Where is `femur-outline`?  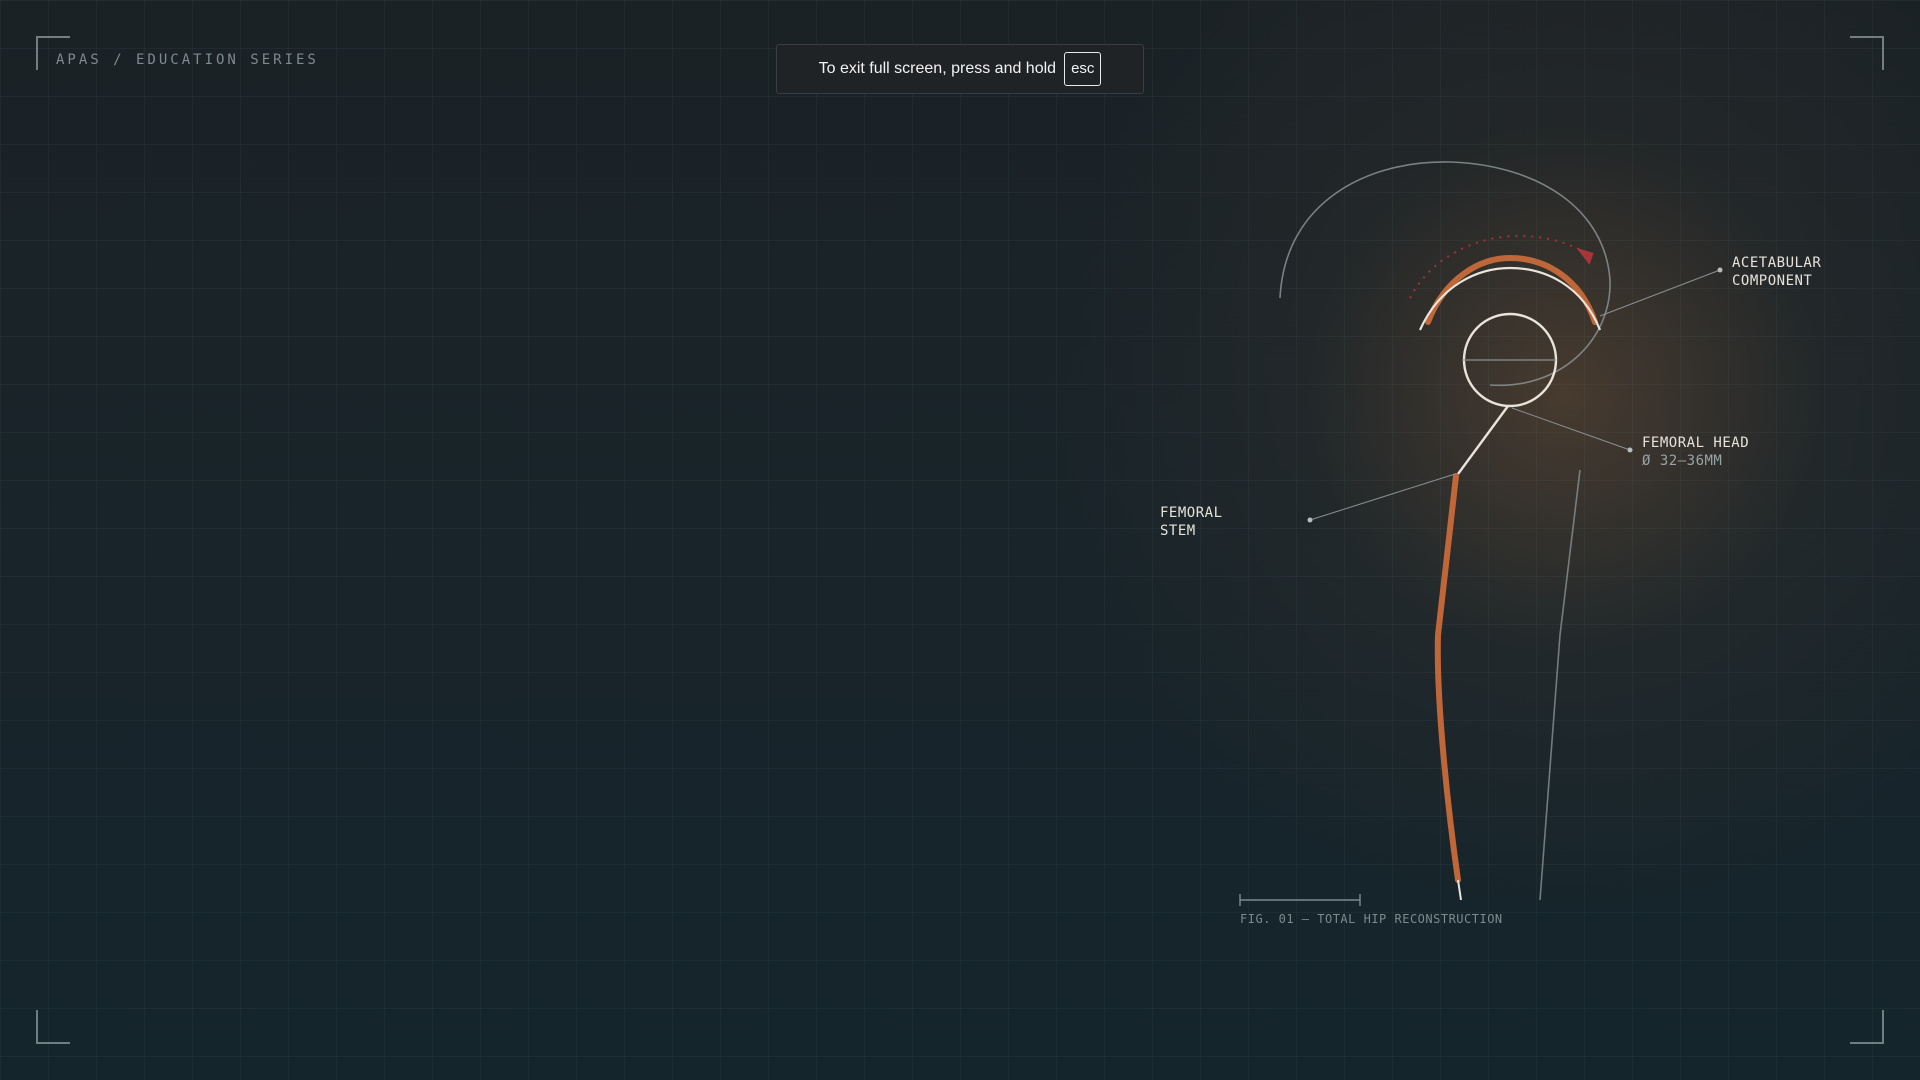
femur-outline is located at coordinates (1560, 685).